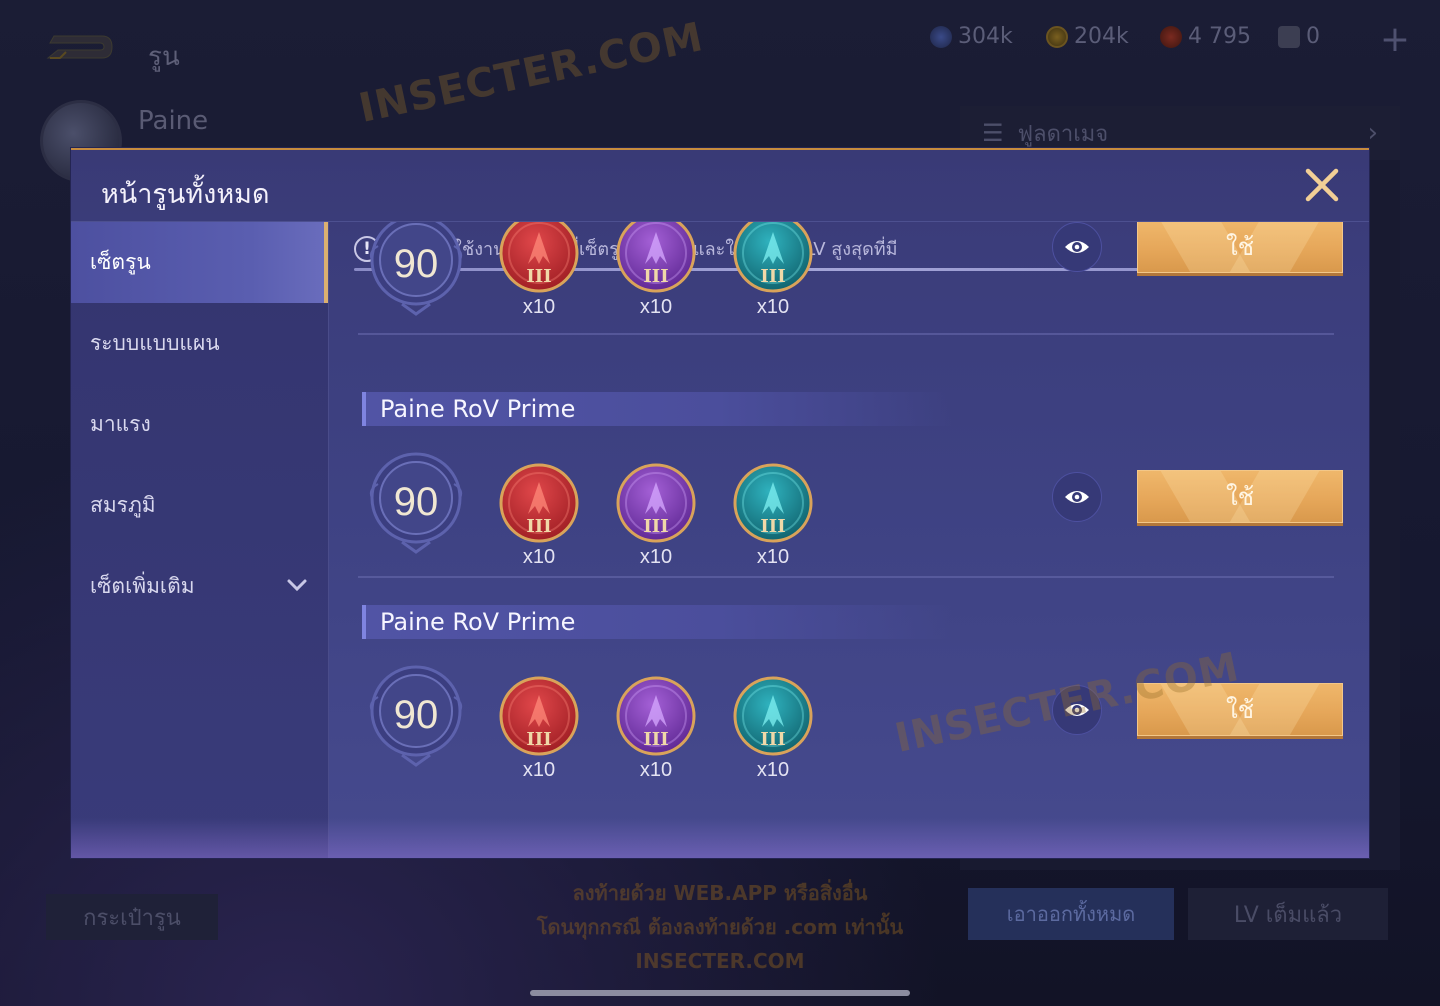  I want to click on add-currency-button: +, so click(1395, 40).